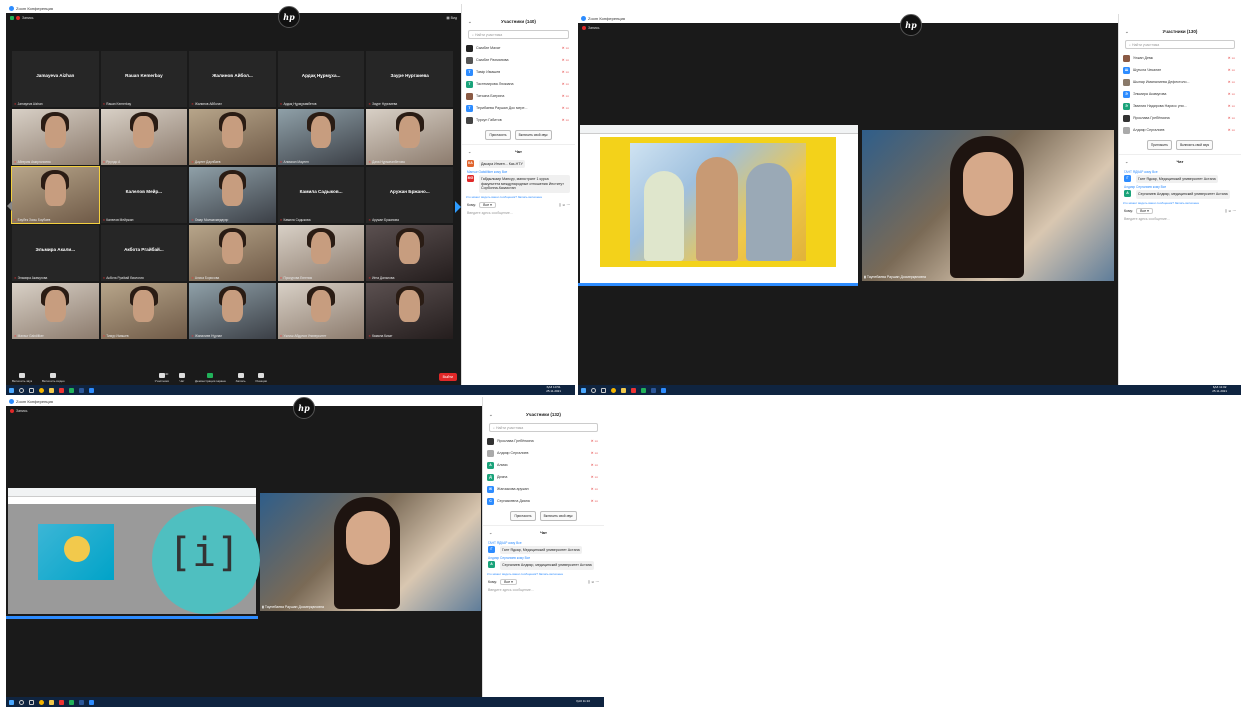  What do you see at coordinates (144, 79) in the screenshot?
I see `participant-tile: Rauan Kemerbay ✕Rauan Kemerbay` at bounding box center [144, 79].